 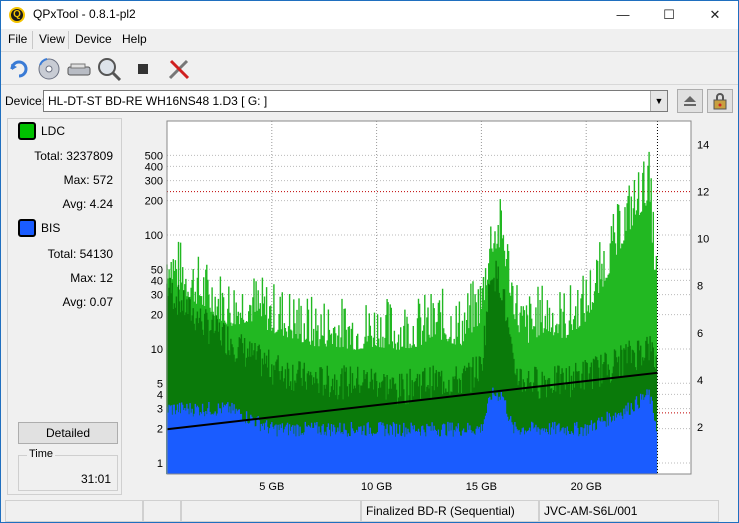 I want to click on y-right-tick-label: 6, so click(x=700, y=334).